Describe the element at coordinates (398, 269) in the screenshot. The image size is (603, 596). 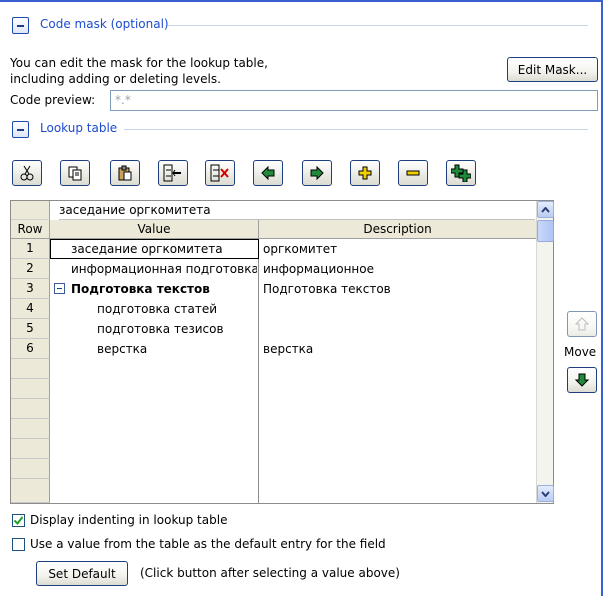
I see `description-cell: информационное` at that location.